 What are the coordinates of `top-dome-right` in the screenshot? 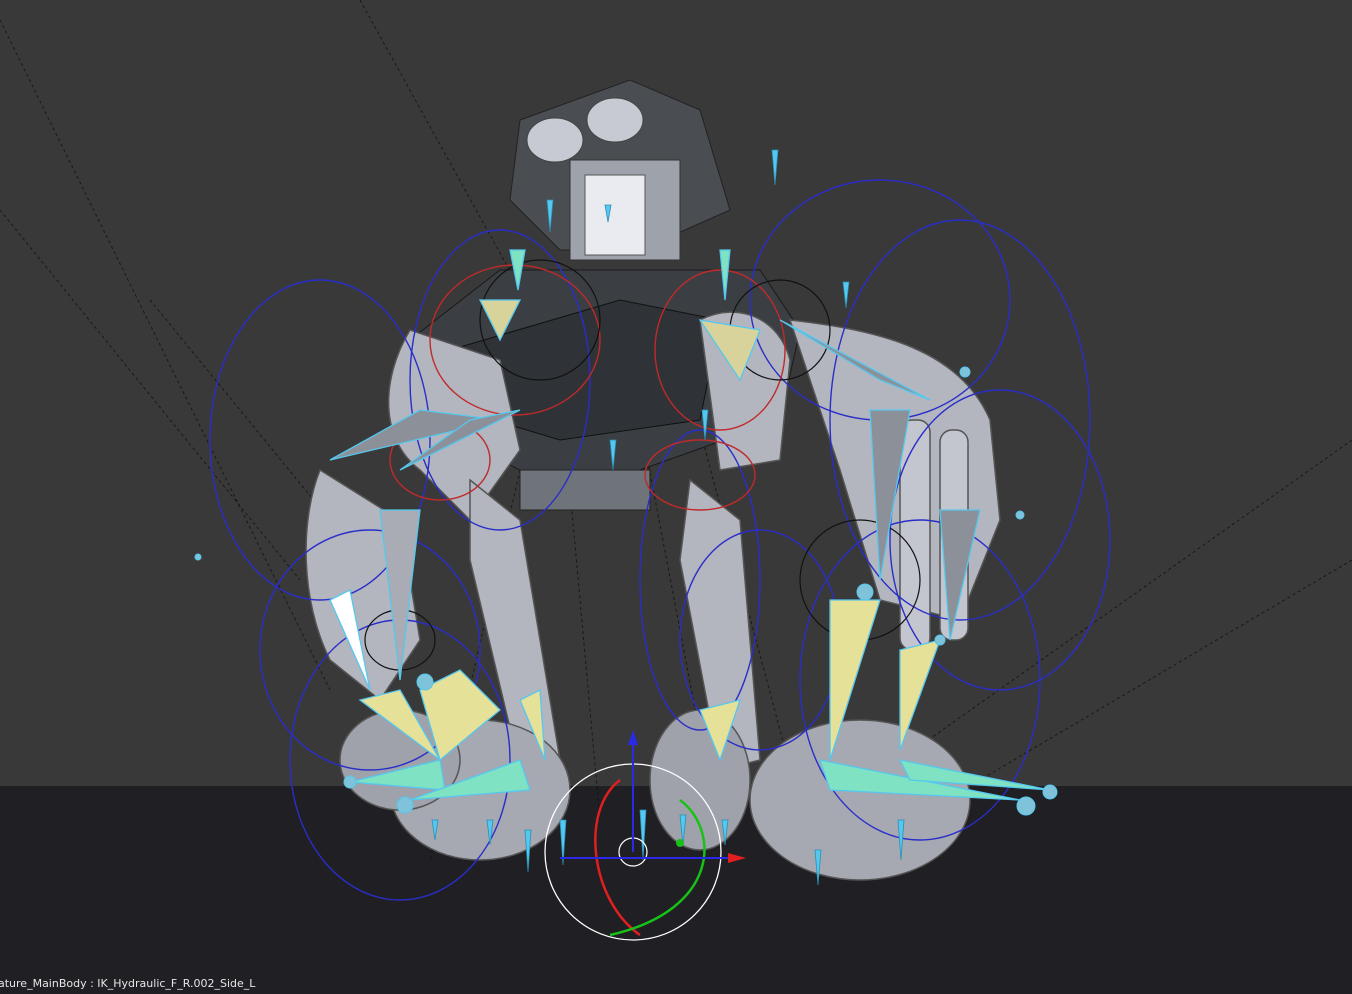 It's located at (615, 120).